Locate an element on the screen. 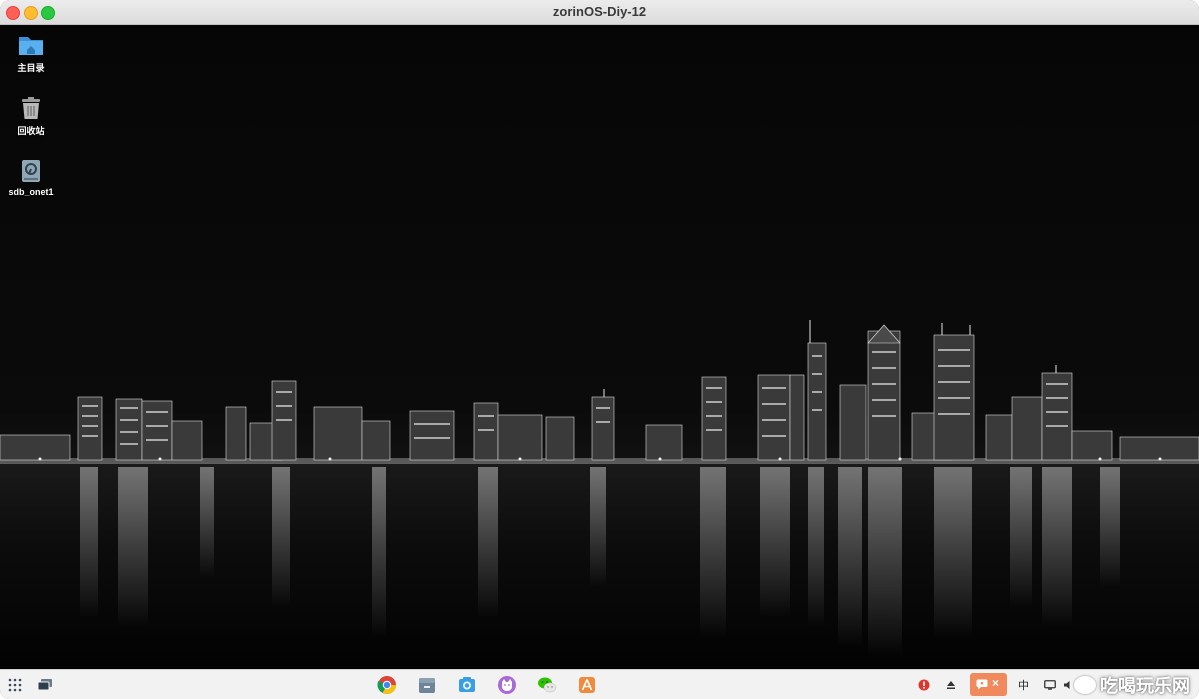 The image size is (1199, 699). desktop-icon-trash: 回收站 is located at coordinates (31, 115).